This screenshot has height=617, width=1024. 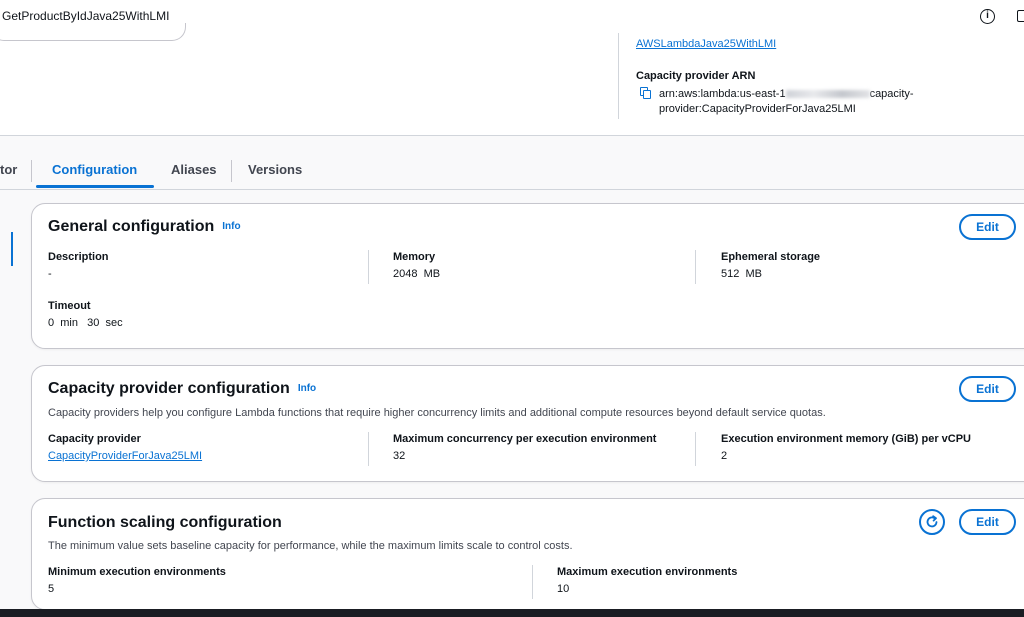 I want to click on function-name-title: GetProductByIdJava25WithLMI, so click(x=86, y=16).